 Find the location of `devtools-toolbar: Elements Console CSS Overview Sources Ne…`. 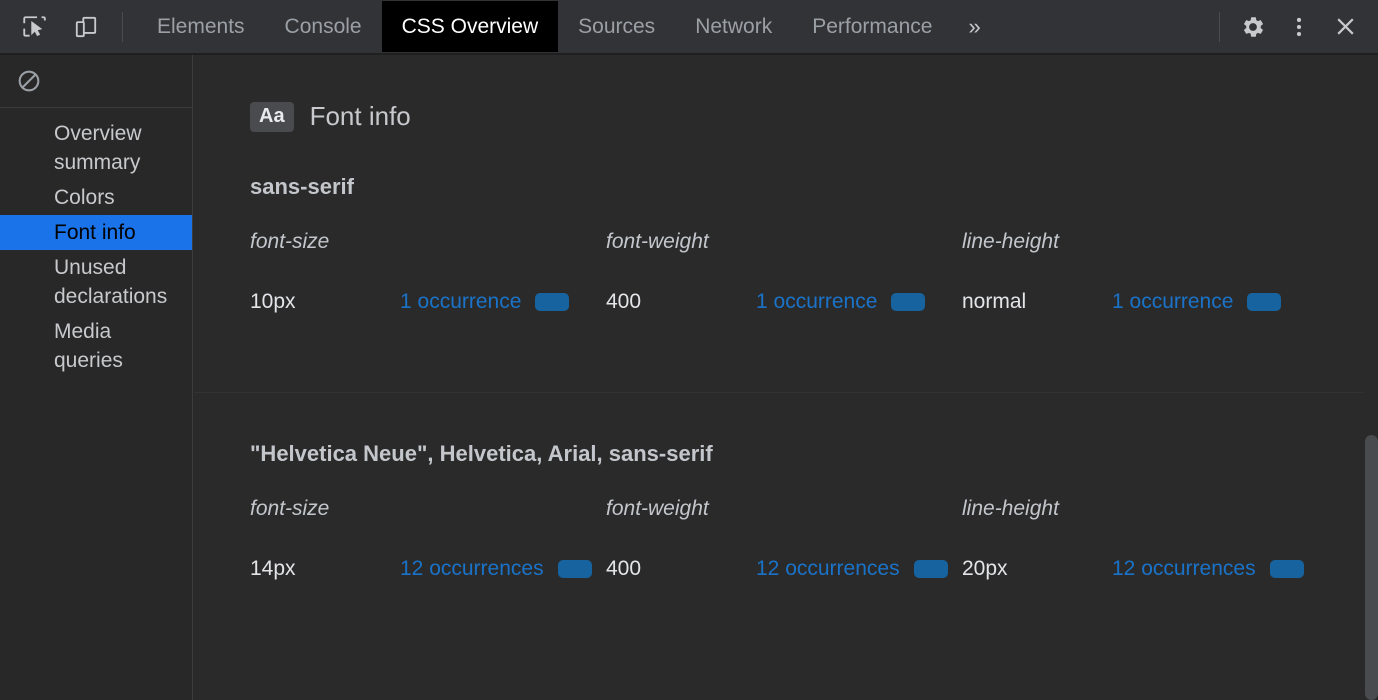

devtools-toolbar: Elements Console CSS Overview Sources Ne… is located at coordinates (689, 27).